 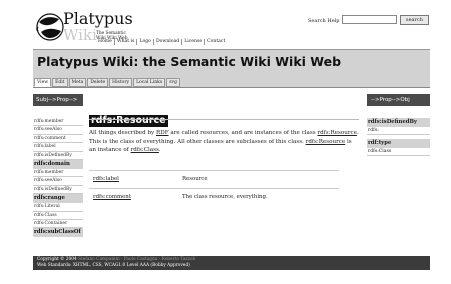 What do you see at coordinates (112, 197) in the screenshot?
I see `property-key-link: rdfs:comment` at bounding box center [112, 197].